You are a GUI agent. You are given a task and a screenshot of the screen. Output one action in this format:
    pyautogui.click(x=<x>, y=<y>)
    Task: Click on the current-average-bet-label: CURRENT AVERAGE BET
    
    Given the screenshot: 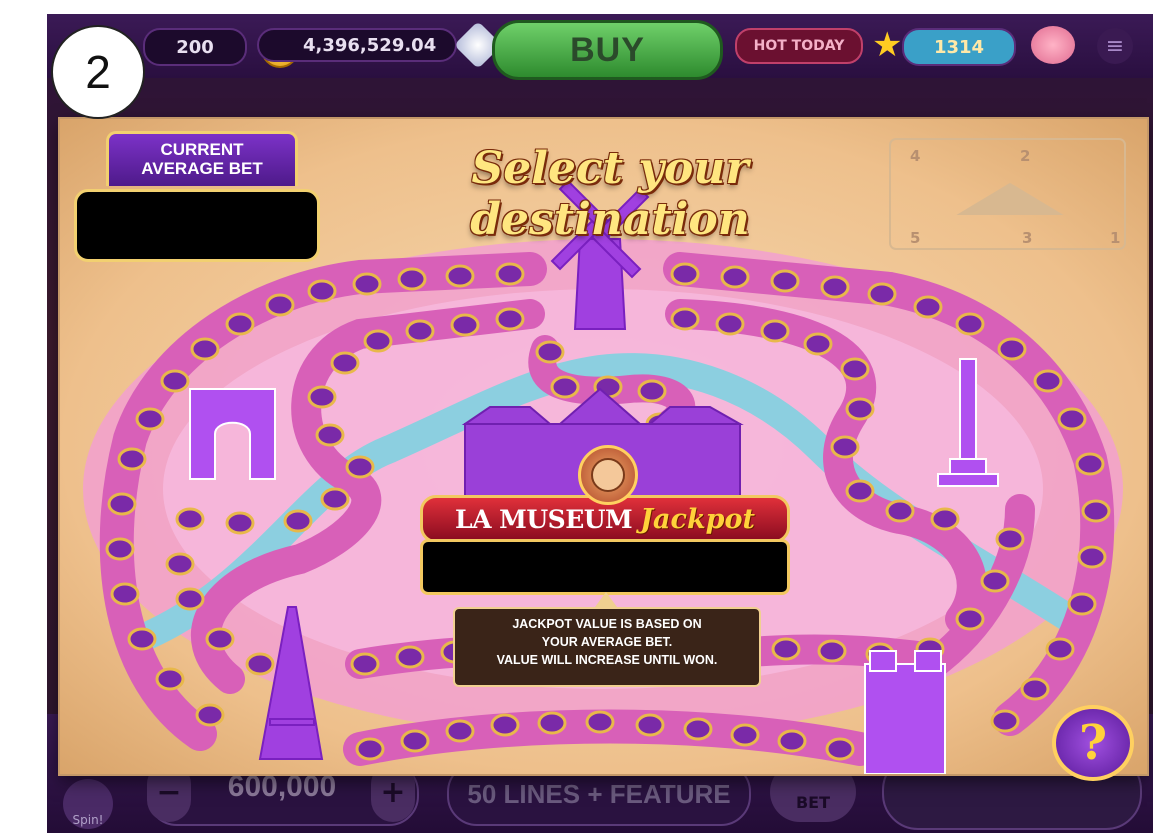 What is the action you would take?
    pyautogui.click(x=202, y=158)
    